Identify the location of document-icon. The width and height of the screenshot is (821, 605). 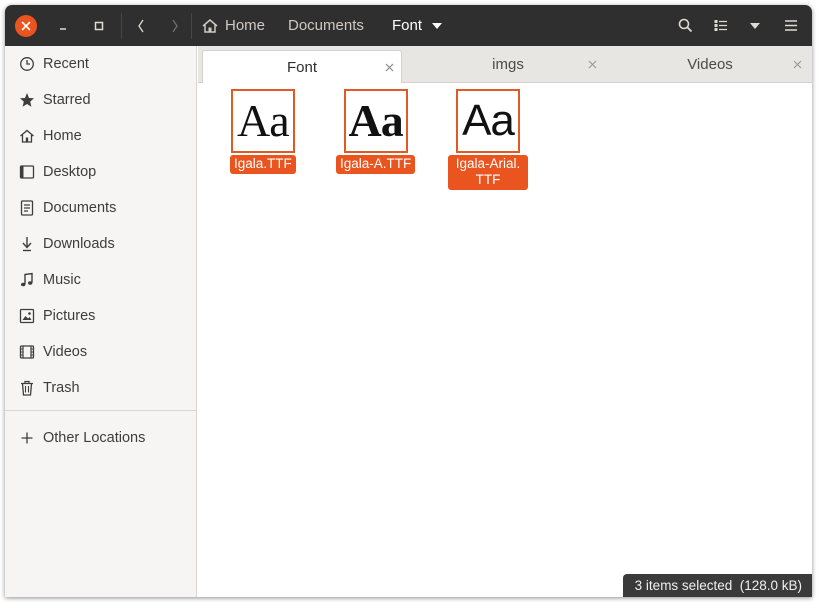
(26, 208).